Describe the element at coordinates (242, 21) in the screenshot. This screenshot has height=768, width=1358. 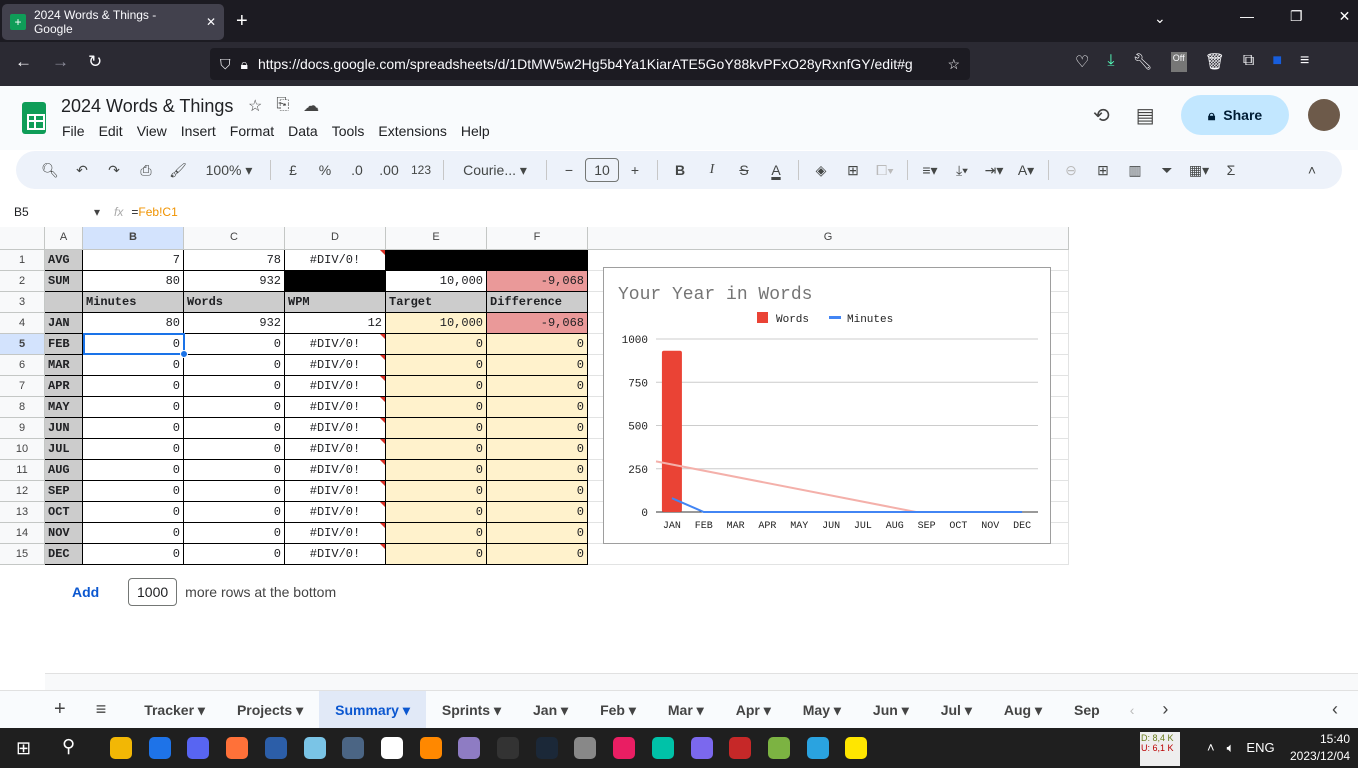
I see `new-tab-icon: +` at that location.